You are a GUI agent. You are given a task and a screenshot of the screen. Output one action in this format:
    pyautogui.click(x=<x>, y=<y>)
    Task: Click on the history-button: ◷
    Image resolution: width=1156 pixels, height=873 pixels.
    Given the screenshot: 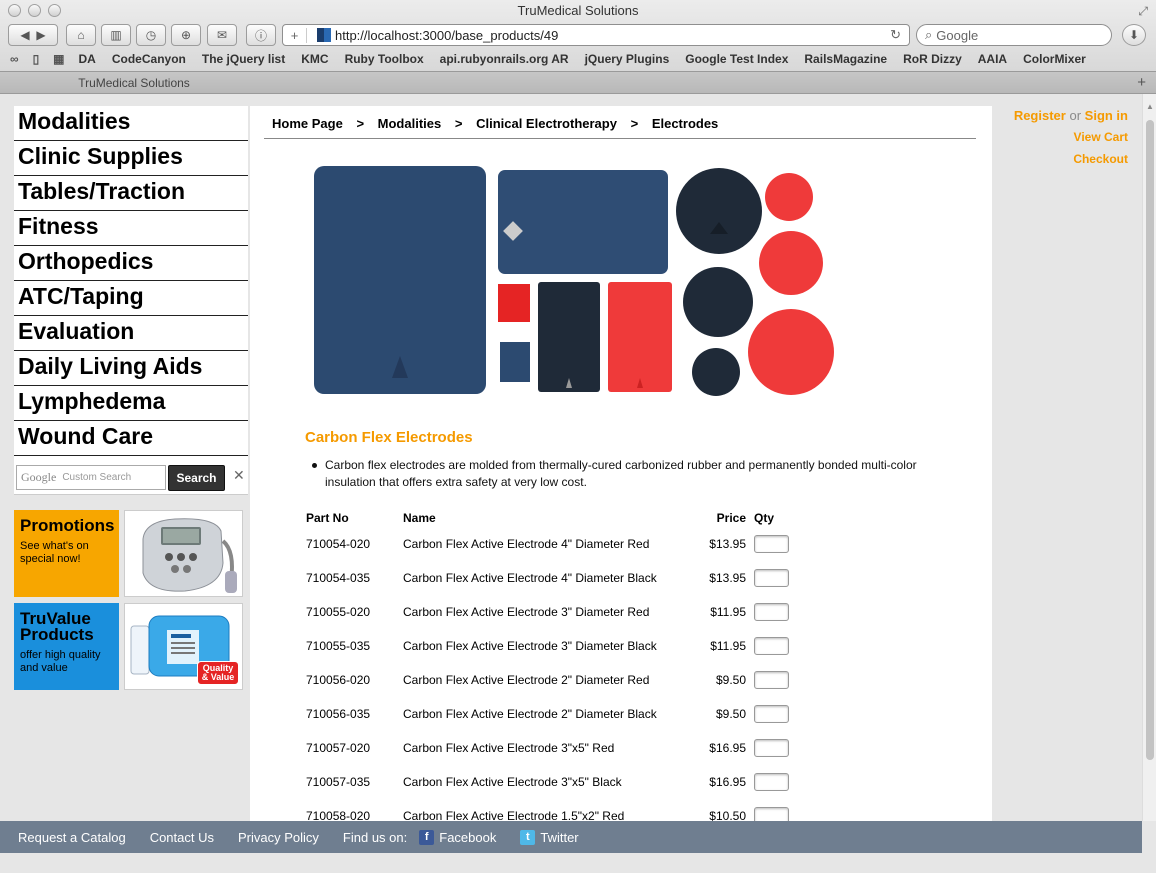 What is the action you would take?
    pyautogui.click(x=151, y=35)
    